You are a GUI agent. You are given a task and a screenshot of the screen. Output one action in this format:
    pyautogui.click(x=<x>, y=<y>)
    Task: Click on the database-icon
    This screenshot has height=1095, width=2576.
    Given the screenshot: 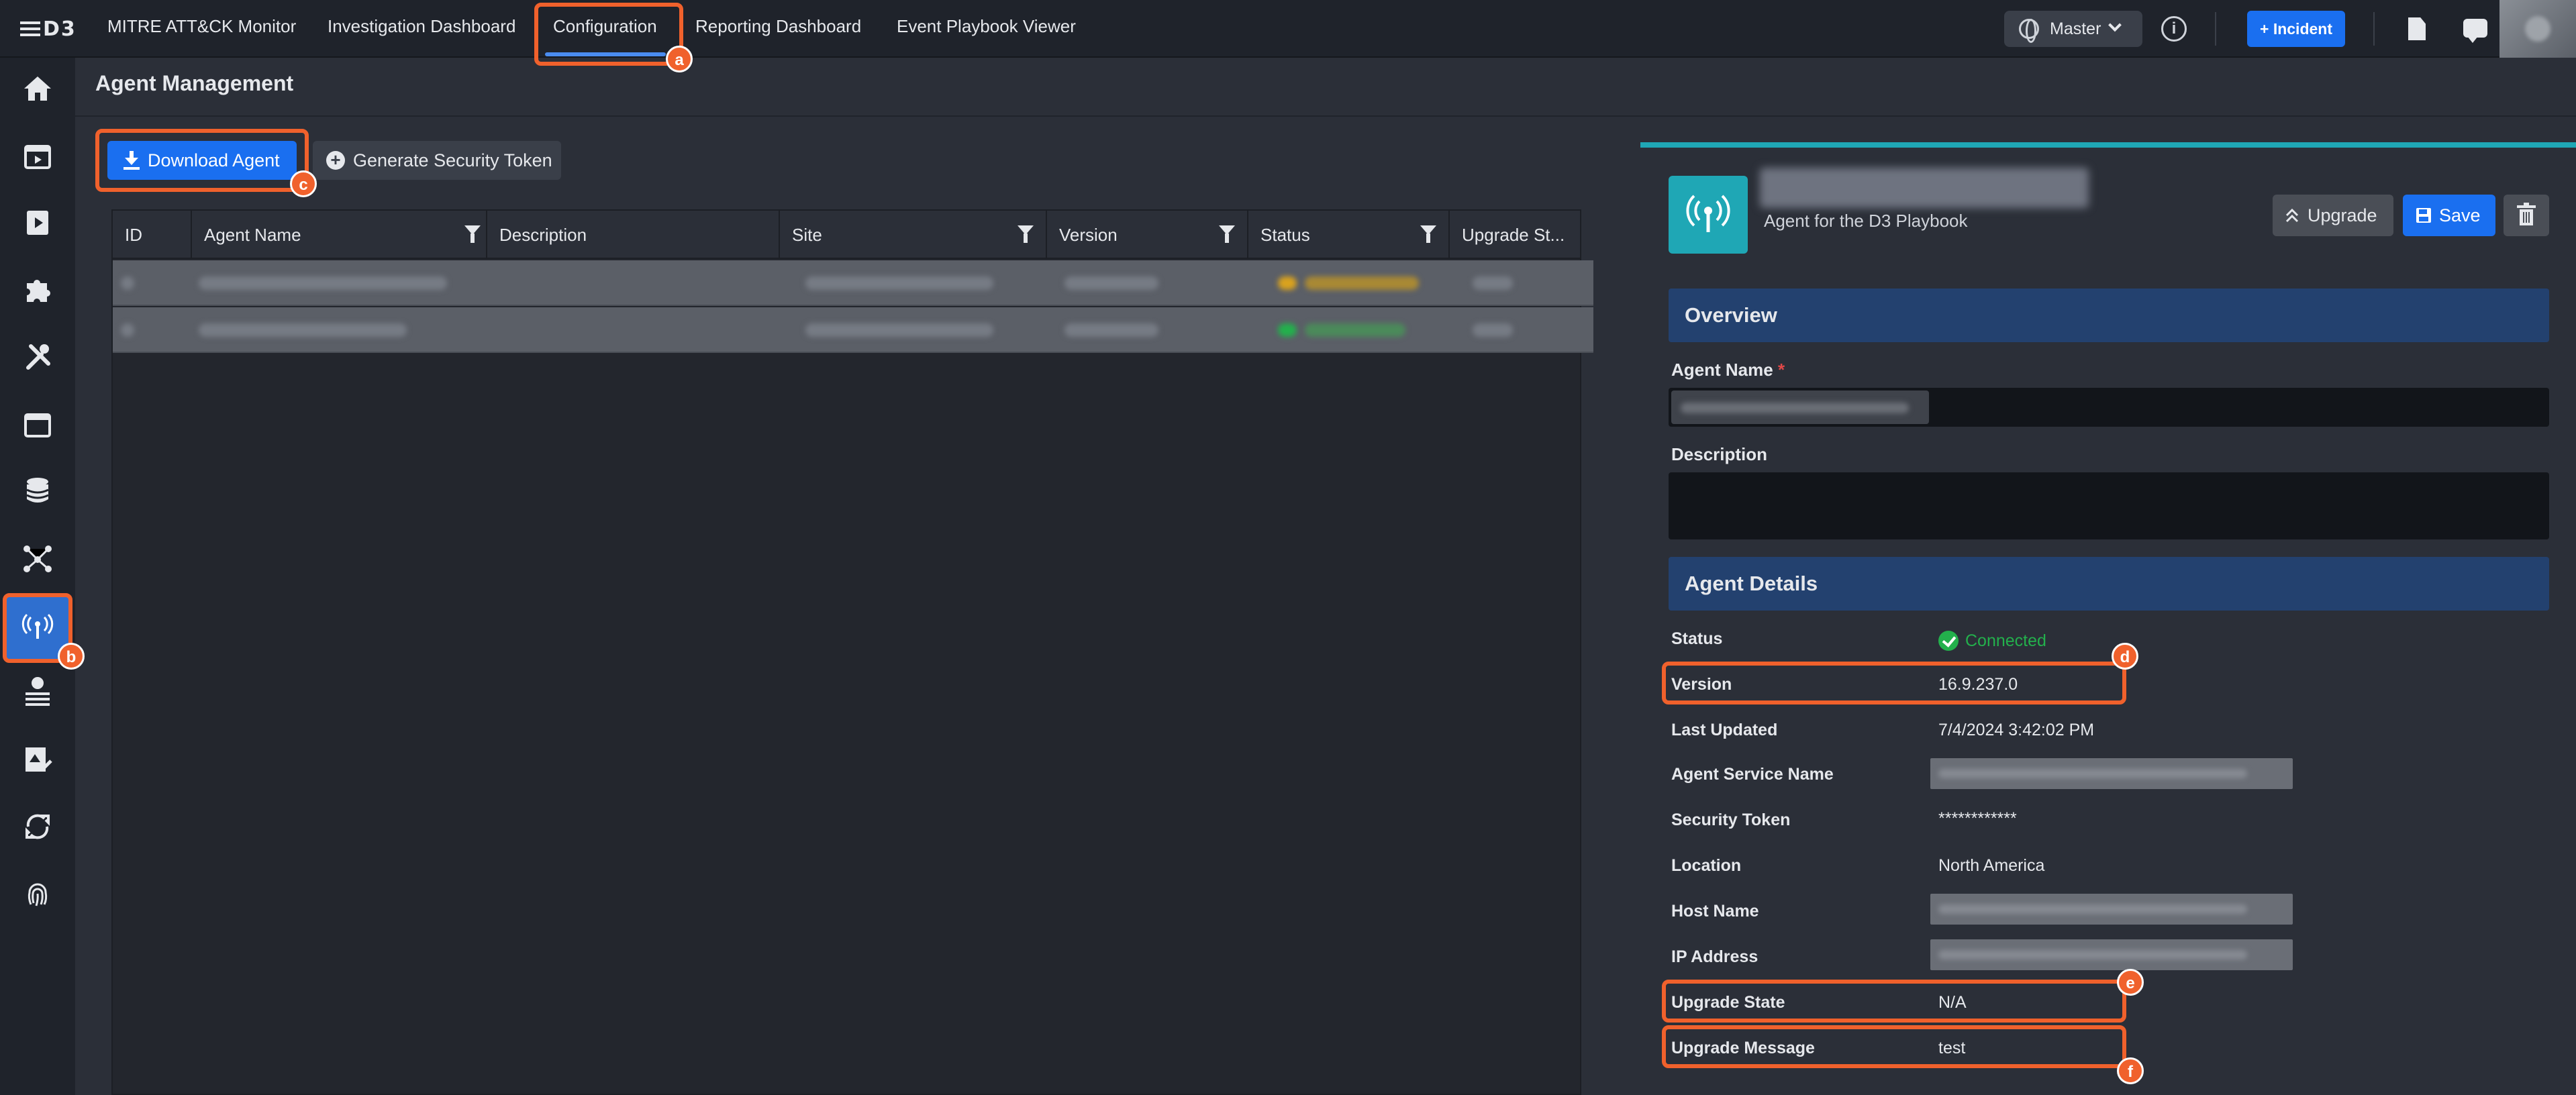 What is the action you would take?
    pyautogui.click(x=37, y=491)
    